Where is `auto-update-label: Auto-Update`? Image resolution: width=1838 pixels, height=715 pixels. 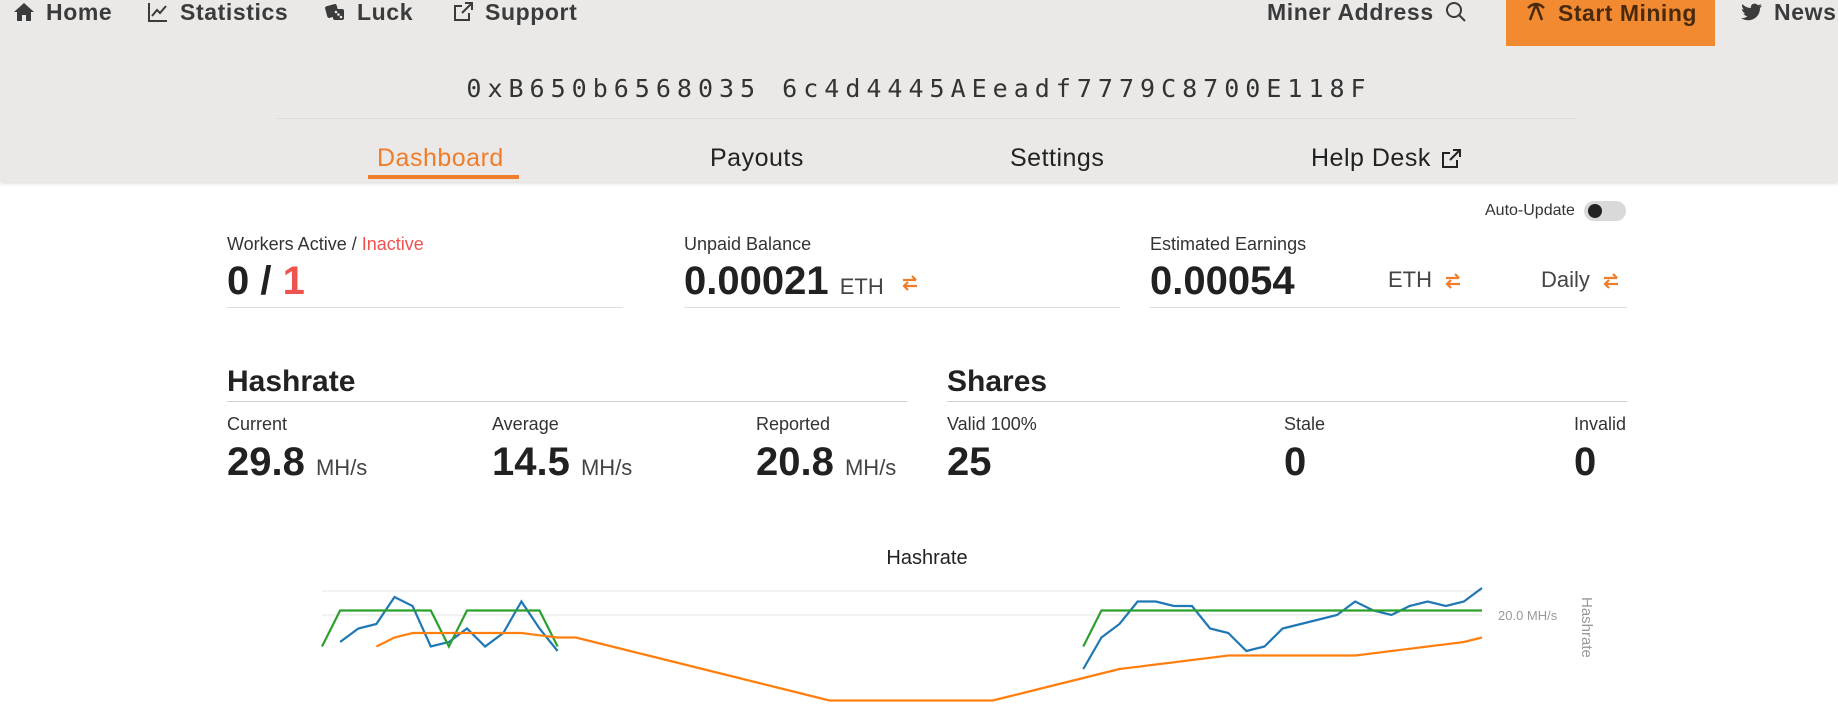 auto-update-label: Auto-Update is located at coordinates (1530, 210).